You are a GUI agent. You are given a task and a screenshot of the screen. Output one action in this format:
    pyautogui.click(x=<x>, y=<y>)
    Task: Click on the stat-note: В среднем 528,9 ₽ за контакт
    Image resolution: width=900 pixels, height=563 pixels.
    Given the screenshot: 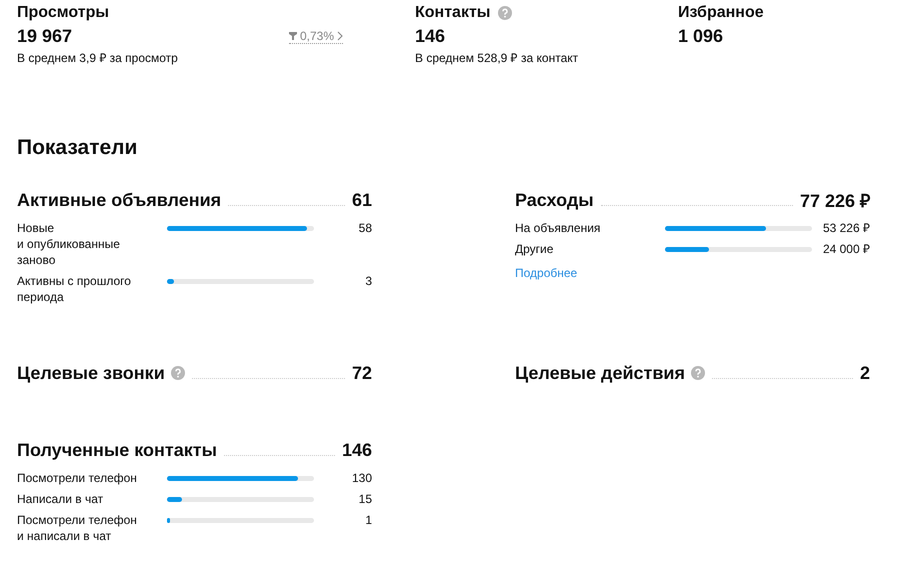 What is the action you would take?
    pyautogui.click(x=497, y=58)
    